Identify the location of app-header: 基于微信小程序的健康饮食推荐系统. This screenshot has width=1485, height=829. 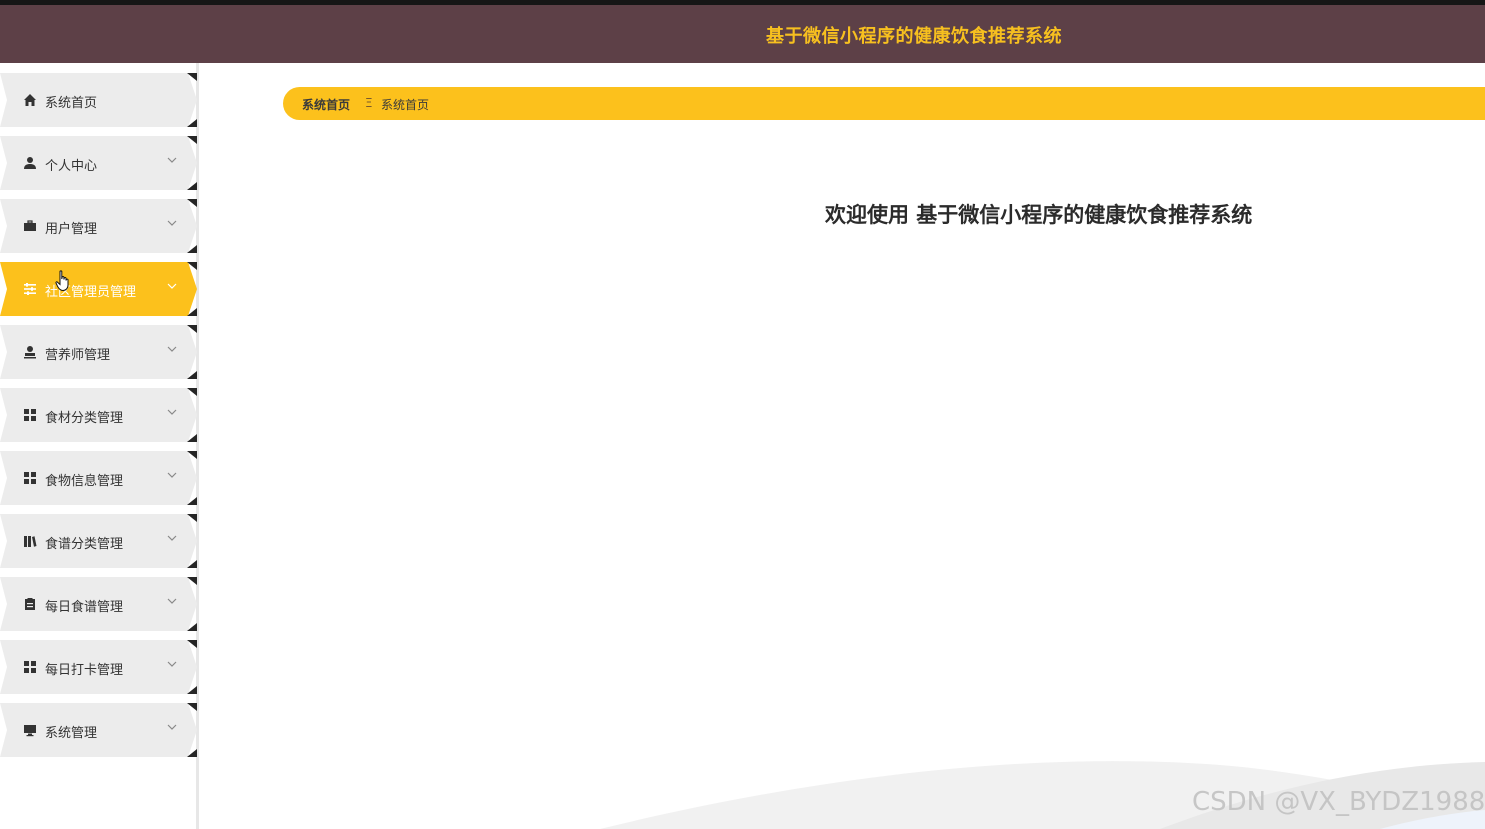
(742, 34).